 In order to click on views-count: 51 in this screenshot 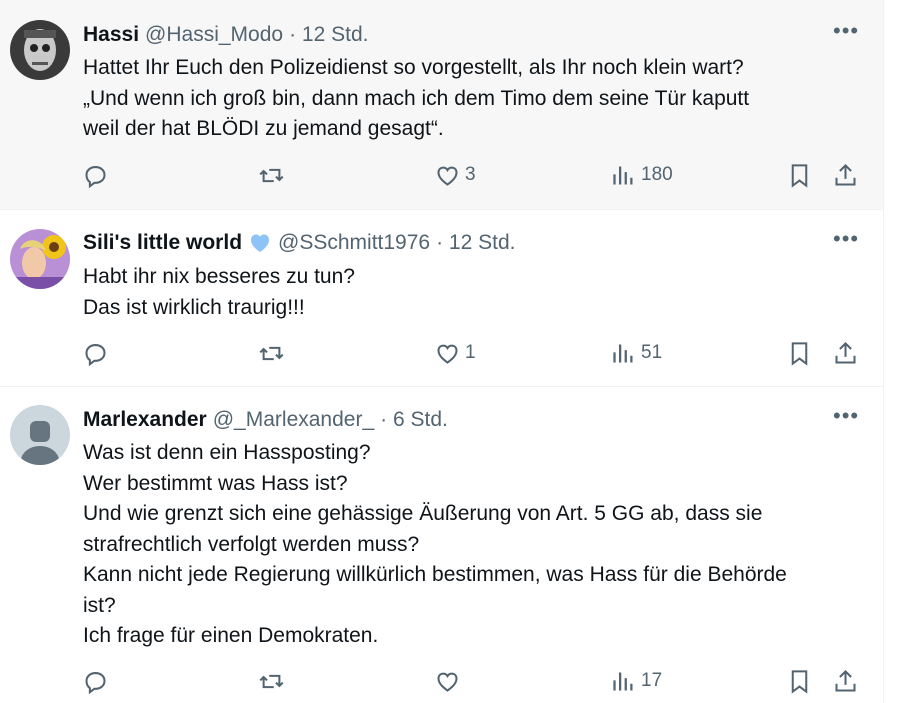, I will do `click(652, 352)`.